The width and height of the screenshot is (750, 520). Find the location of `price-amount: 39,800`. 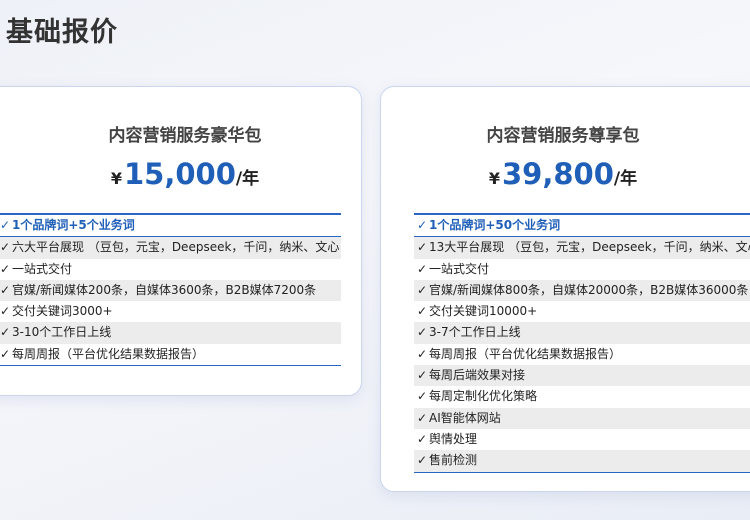

price-amount: 39,800 is located at coordinates (558, 174).